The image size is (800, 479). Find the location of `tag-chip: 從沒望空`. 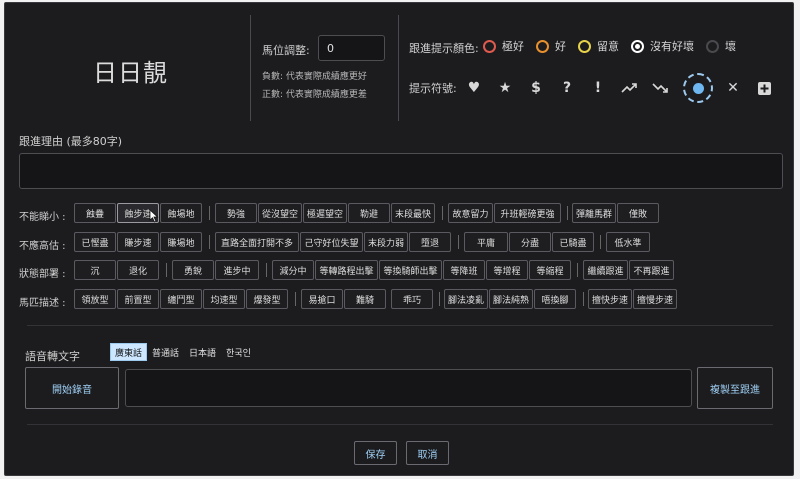

tag-chip: 從沒望空 is located at coordinates (280, 213).